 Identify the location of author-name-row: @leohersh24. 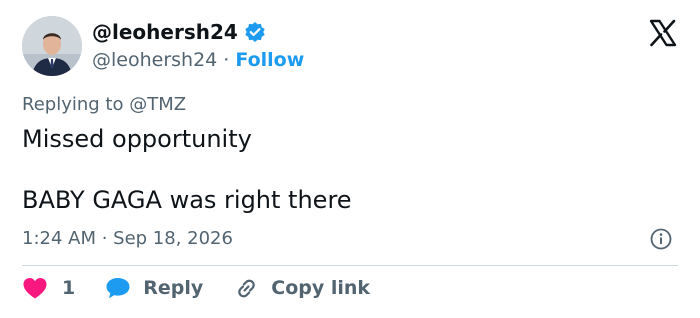
(179, 32).